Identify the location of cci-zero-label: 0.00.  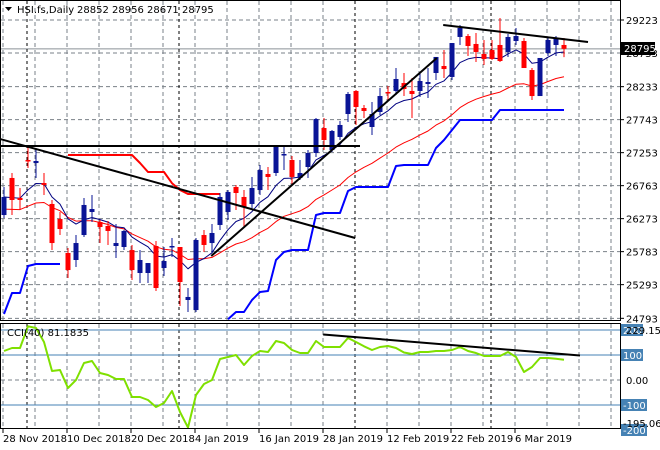
(637, 381).